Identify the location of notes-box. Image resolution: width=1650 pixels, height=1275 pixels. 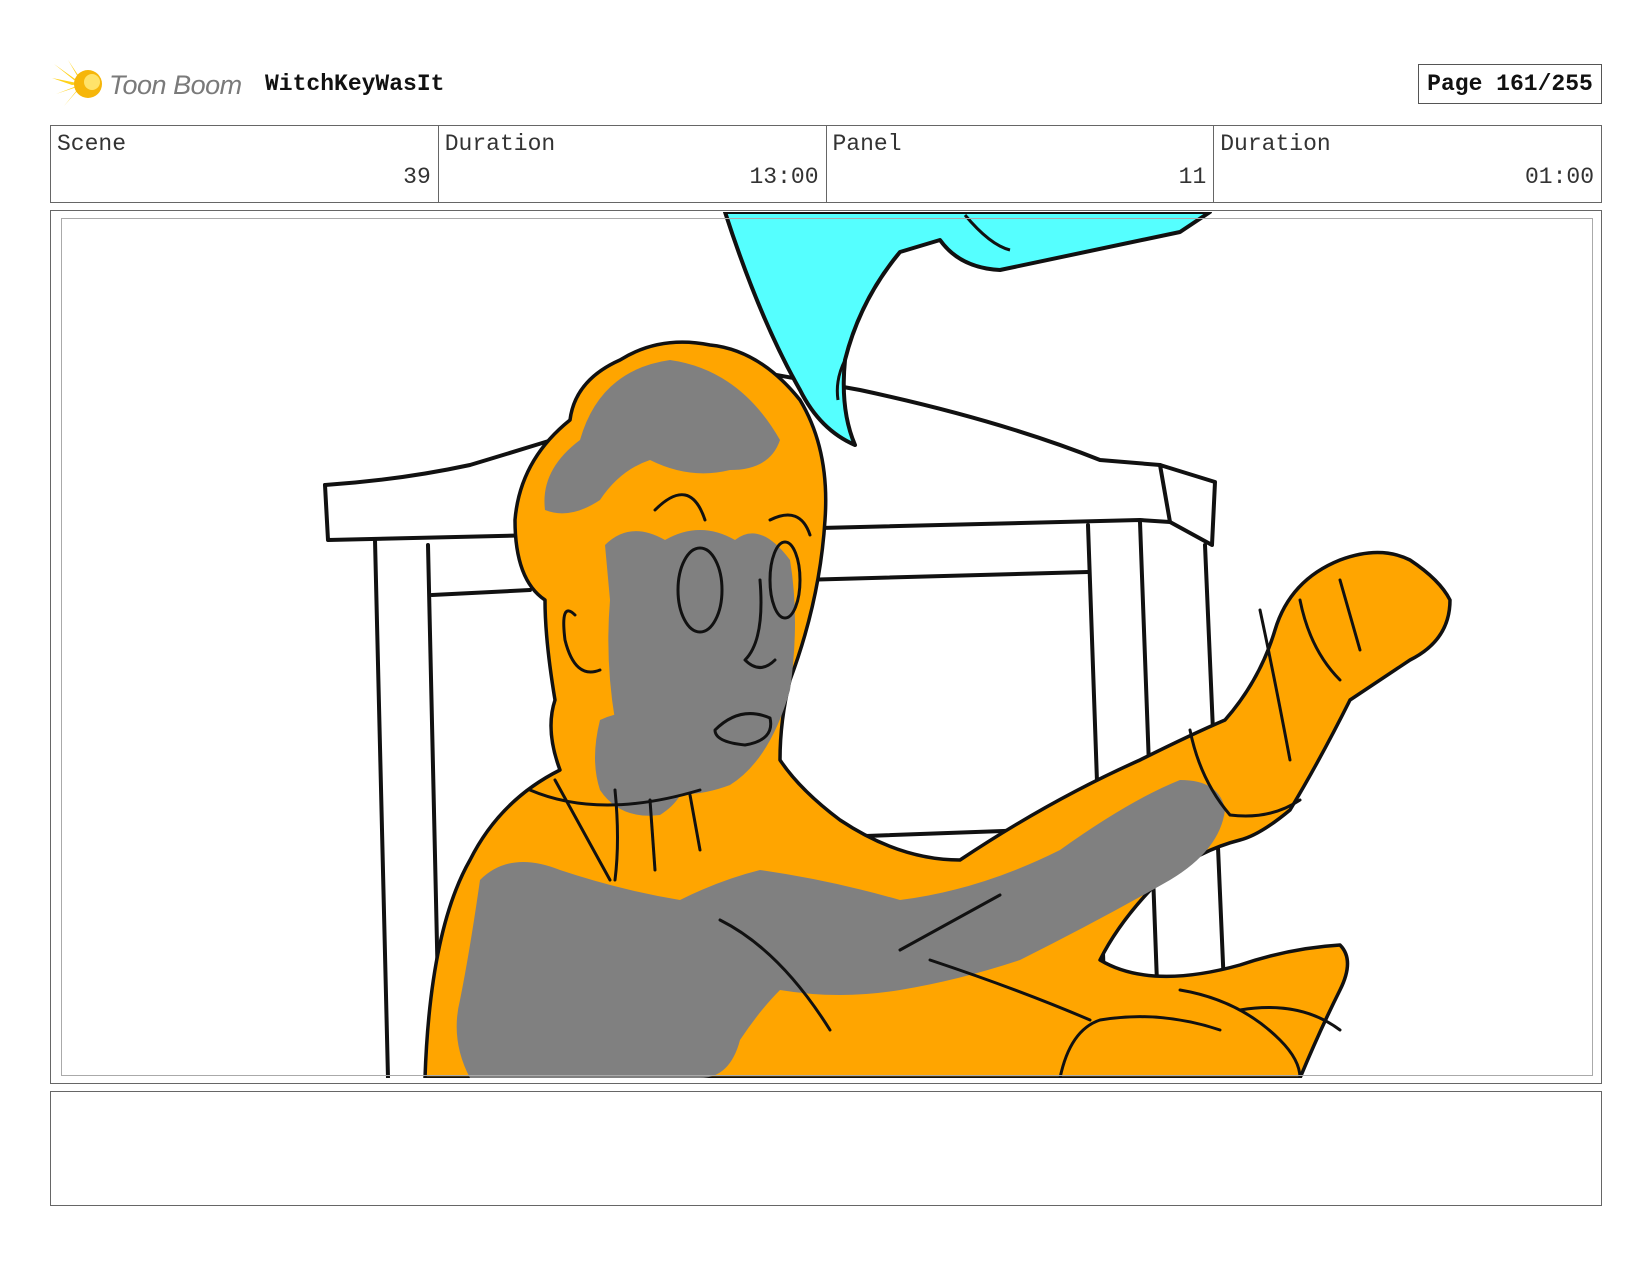
(826, 1148).